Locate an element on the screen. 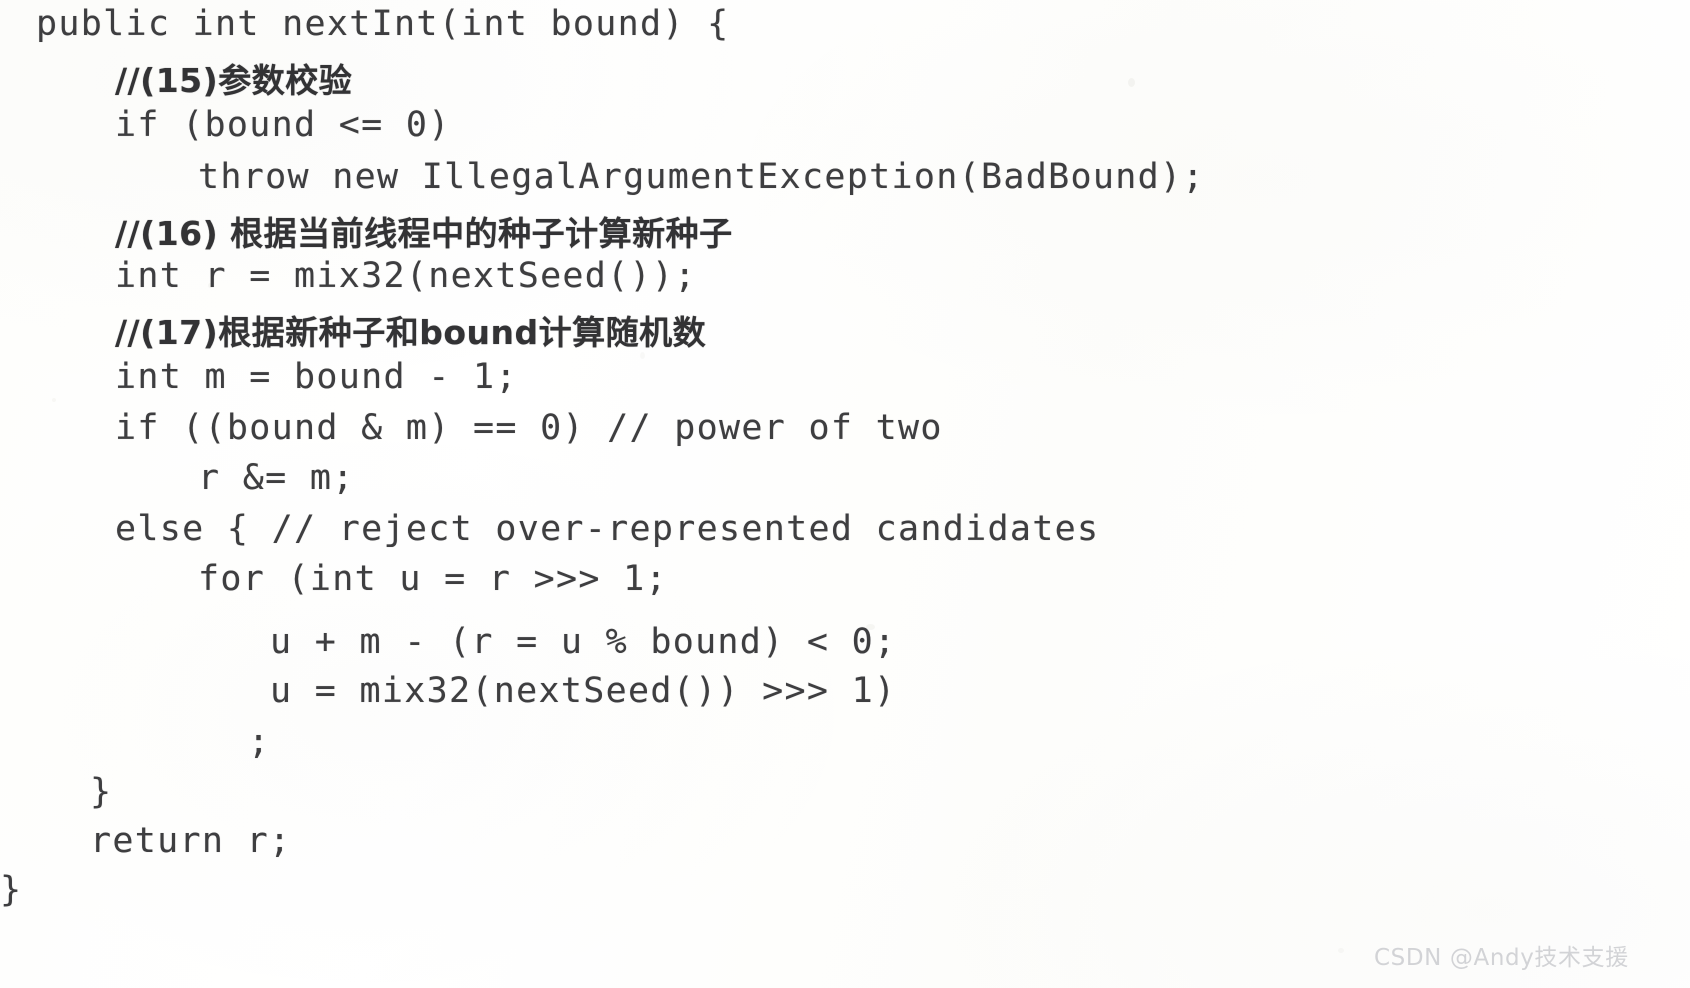 This screenshot has height=988, width=1690. code-line-10: r &= m; is located at coordinates (276, 478).